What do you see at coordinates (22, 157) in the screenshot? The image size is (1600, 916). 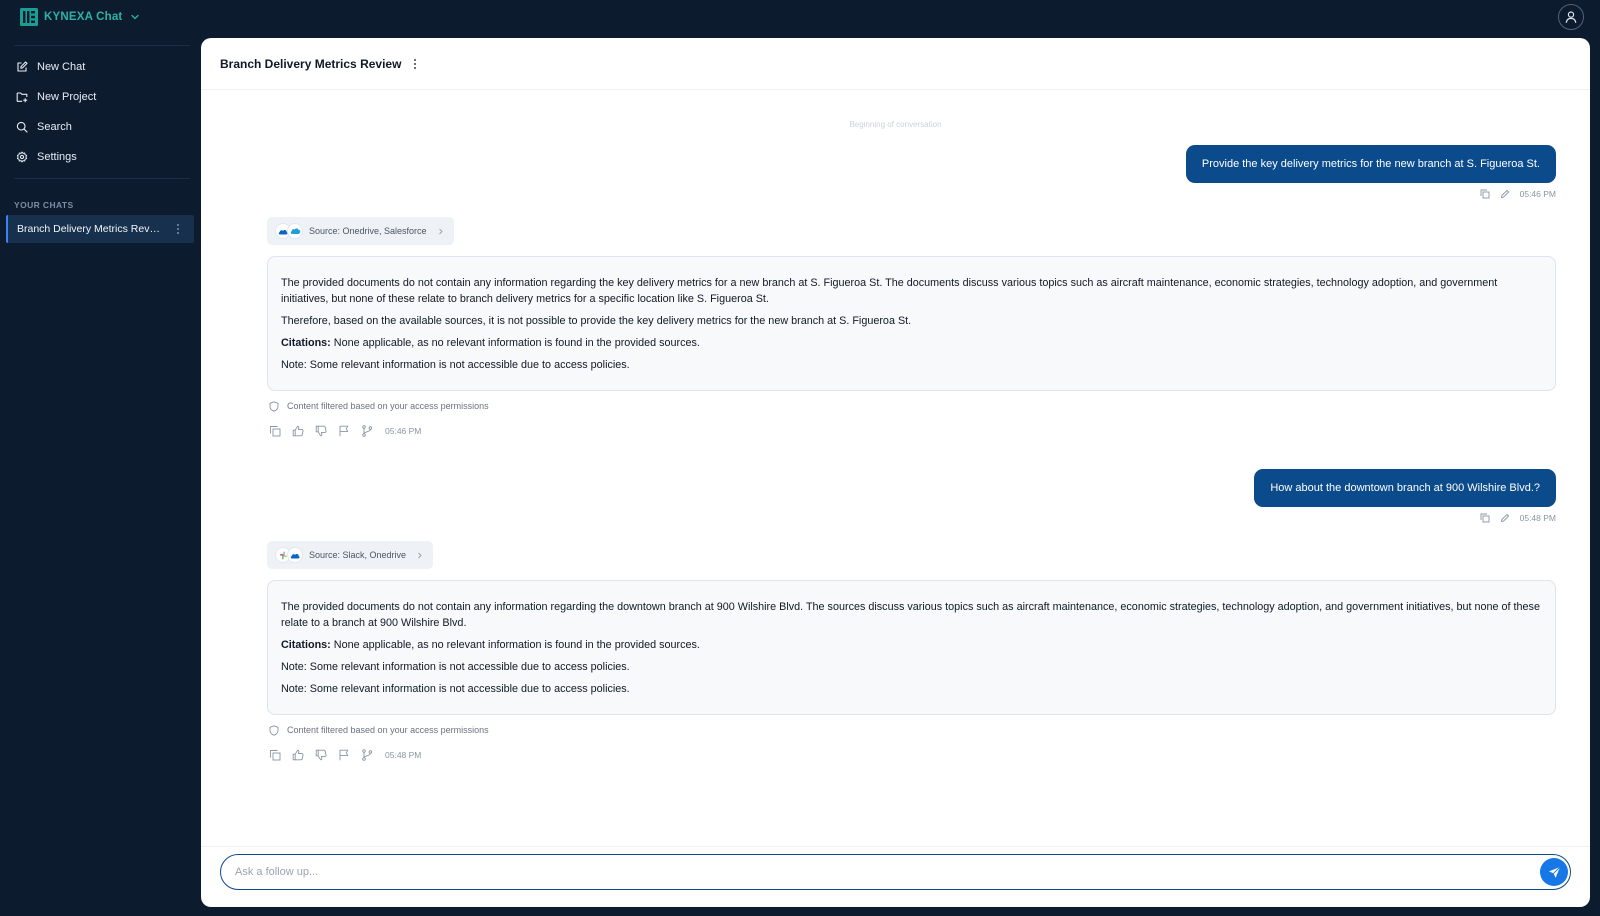 I see `gear-icon` at bounding box center [22, 157].